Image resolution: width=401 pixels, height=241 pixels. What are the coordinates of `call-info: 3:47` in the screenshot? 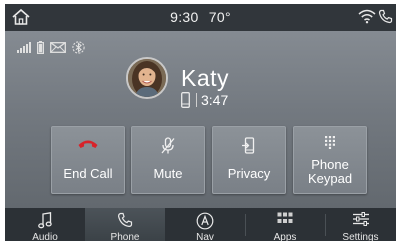 It's located at (204, 100).